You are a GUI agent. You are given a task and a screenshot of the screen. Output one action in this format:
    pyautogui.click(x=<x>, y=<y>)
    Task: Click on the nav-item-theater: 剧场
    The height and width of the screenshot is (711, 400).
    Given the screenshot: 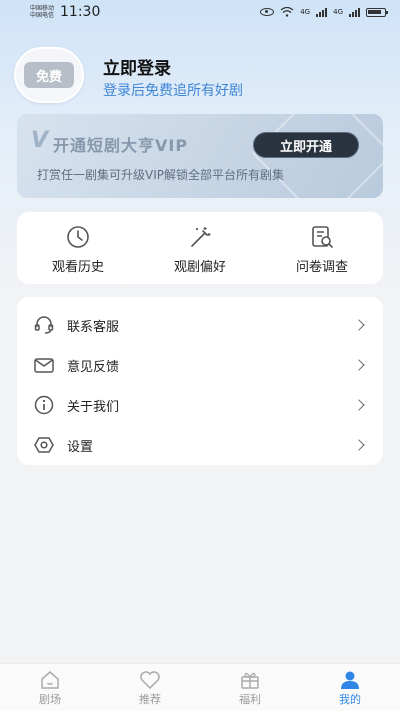 What is the action you would take?
    pyautogui.click(x=50, y=687)
    